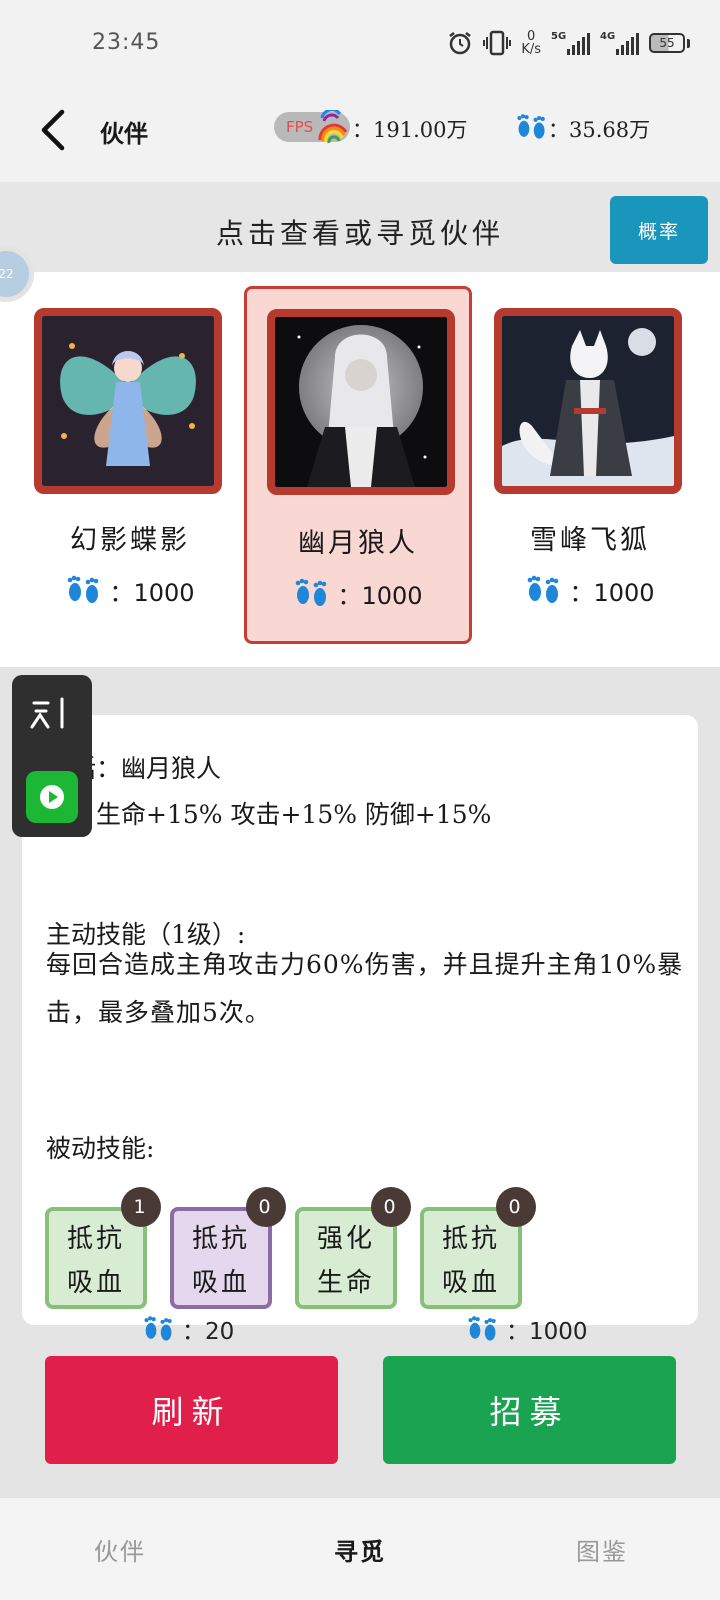 The image size is (720, 1600). Describe the element at coordinates (608, 36) in the screenshot. I see `signal-tag: 4G` at that location.